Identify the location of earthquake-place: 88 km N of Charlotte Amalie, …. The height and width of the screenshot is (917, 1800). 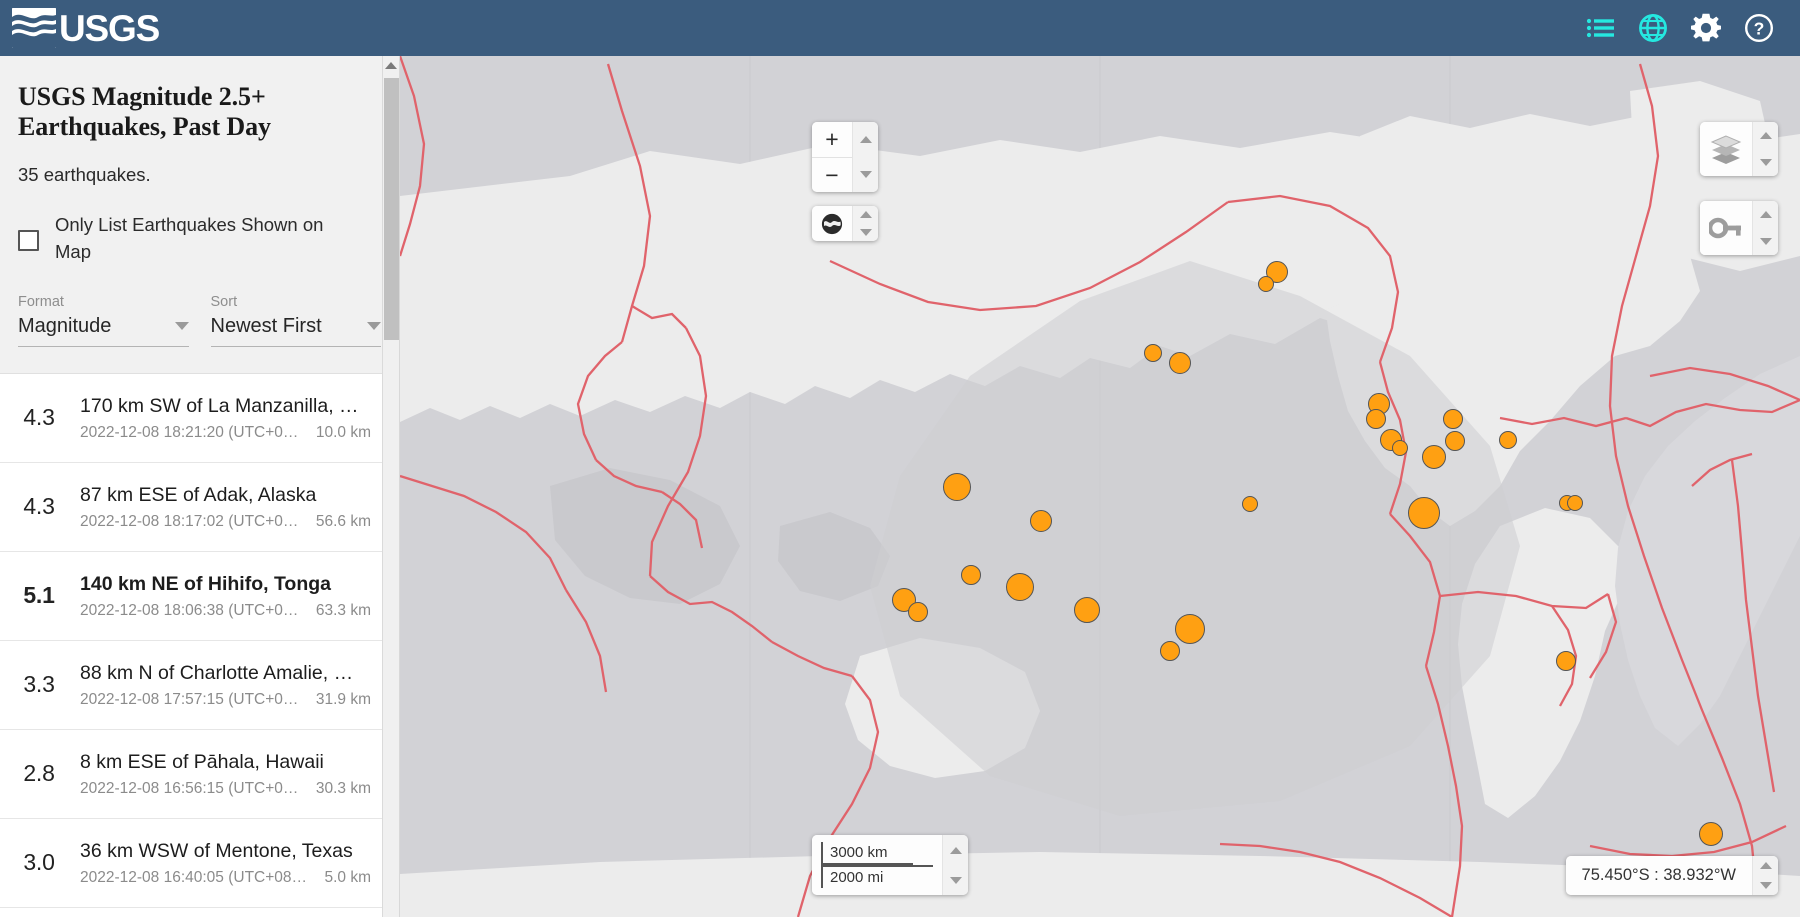
(217, 672).